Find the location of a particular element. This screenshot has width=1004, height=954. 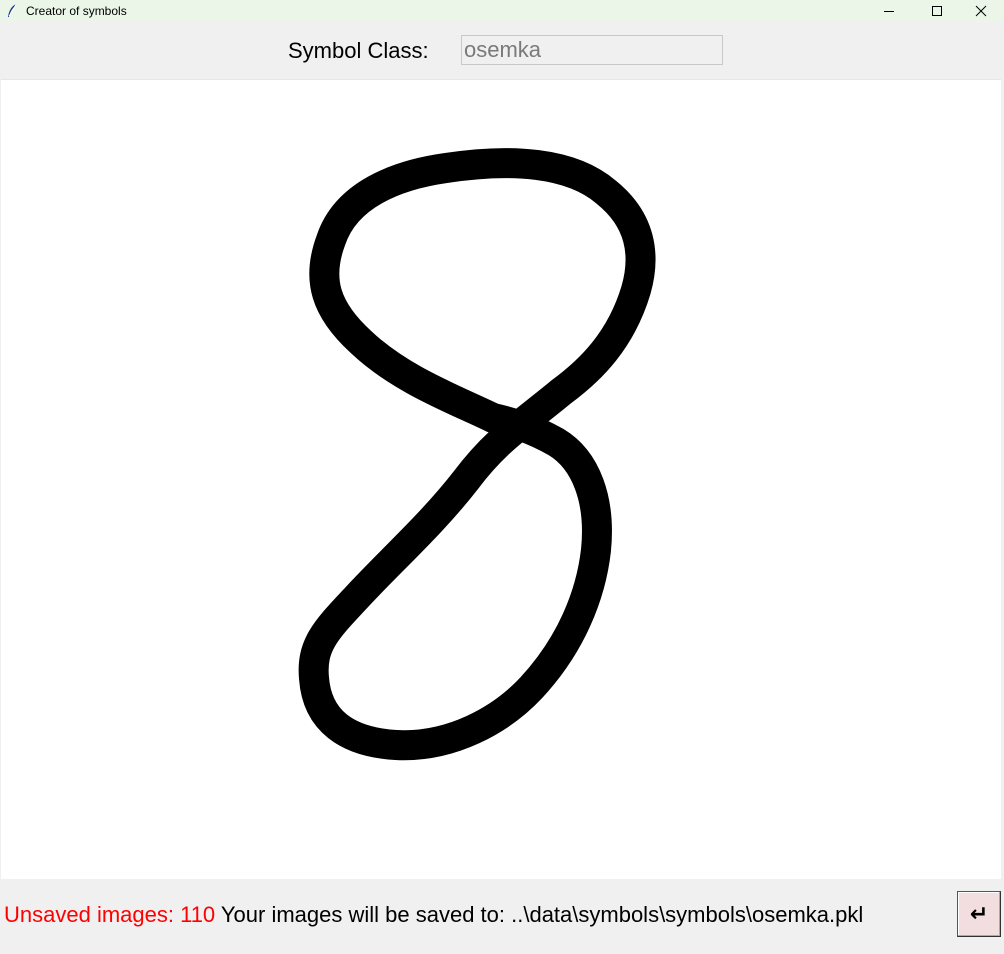

title-bar: Creator of symbols is located at coordinates (502, 11).